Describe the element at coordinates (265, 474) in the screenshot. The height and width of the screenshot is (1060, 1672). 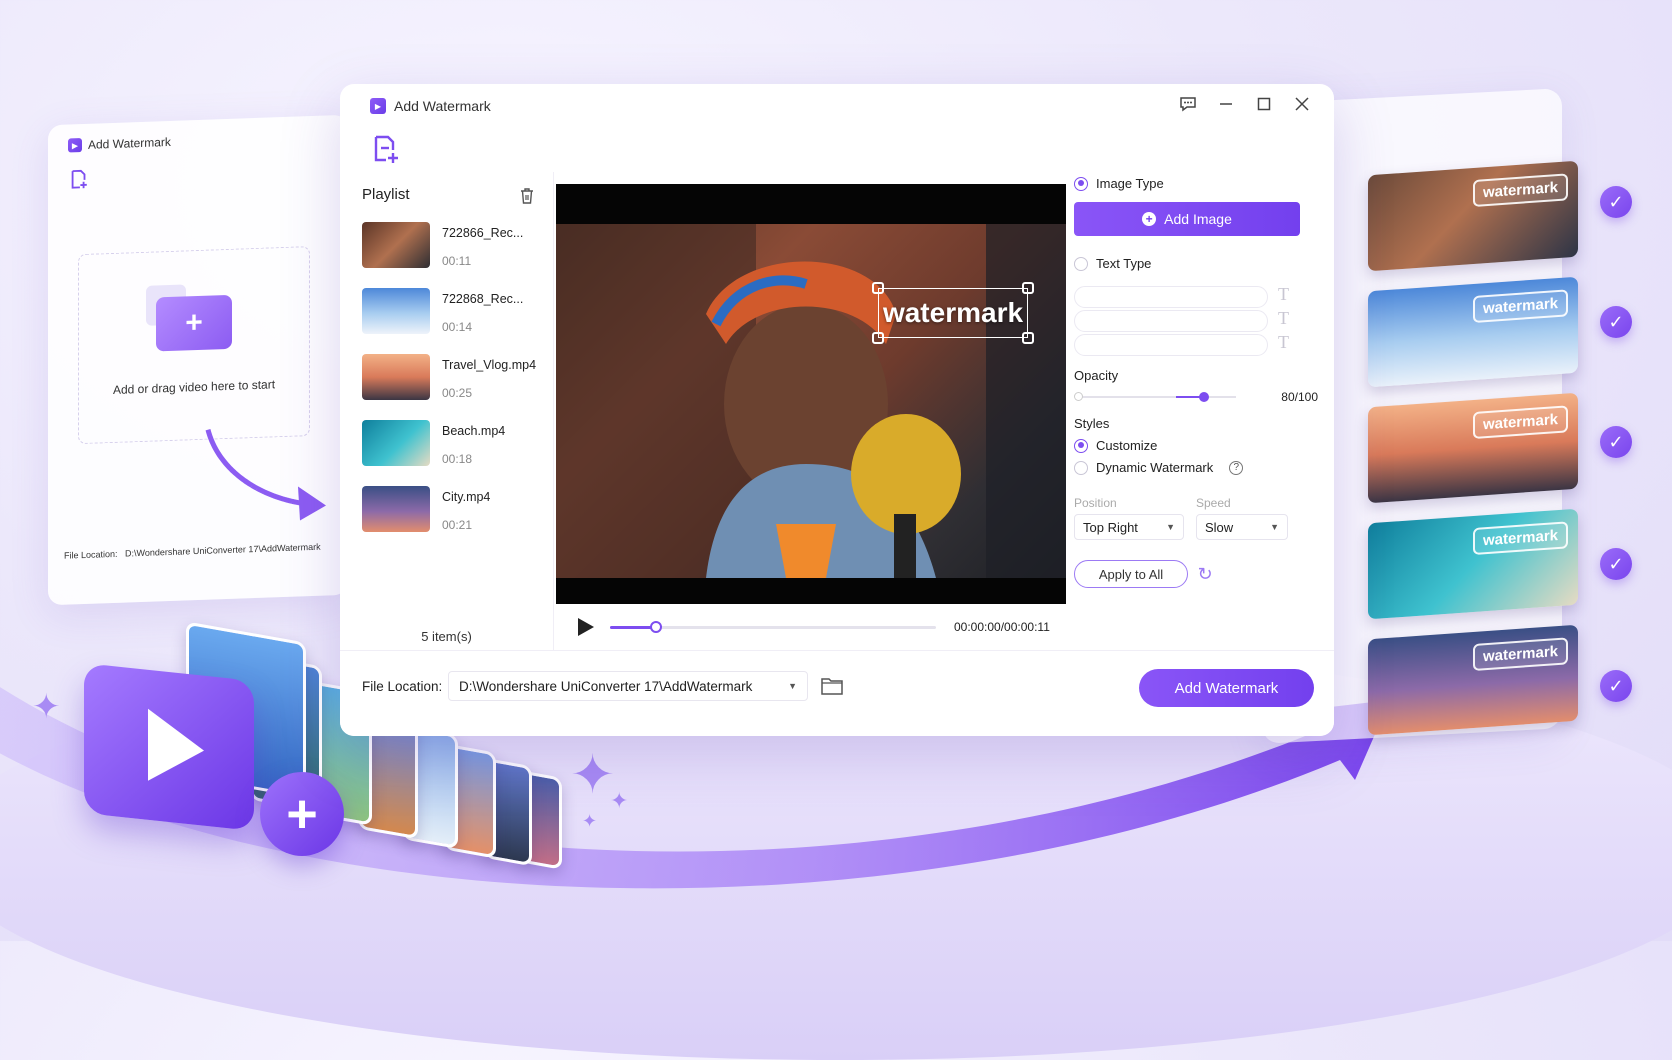
I see `curved-arrow-icon` at that location.